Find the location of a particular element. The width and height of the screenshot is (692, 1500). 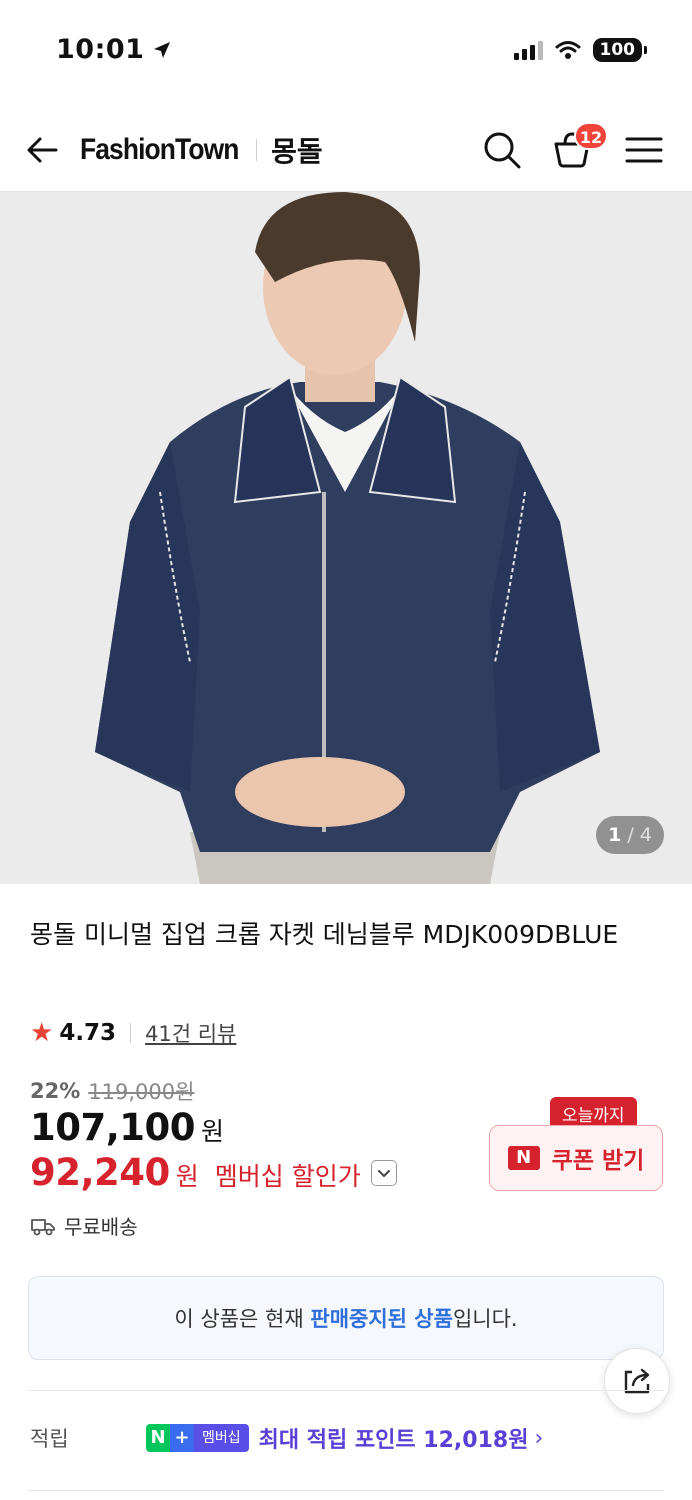

max-points-text: 최대 적립 포인트 12,018원 is located at coordinates (393, 1440).